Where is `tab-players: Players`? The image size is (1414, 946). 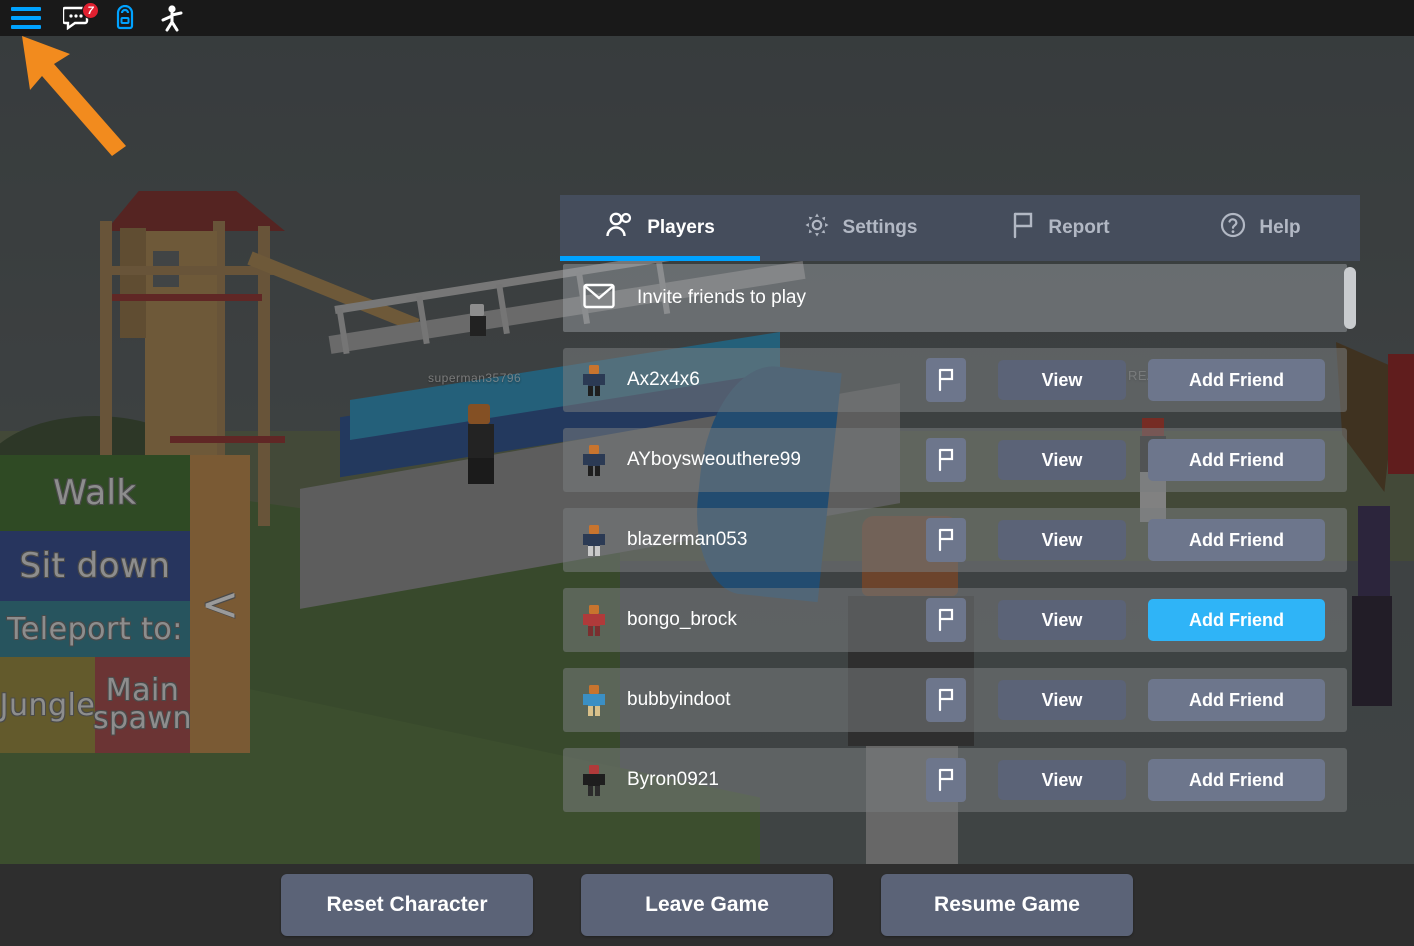
tab-players: Players is located at coordinates (660, 228).